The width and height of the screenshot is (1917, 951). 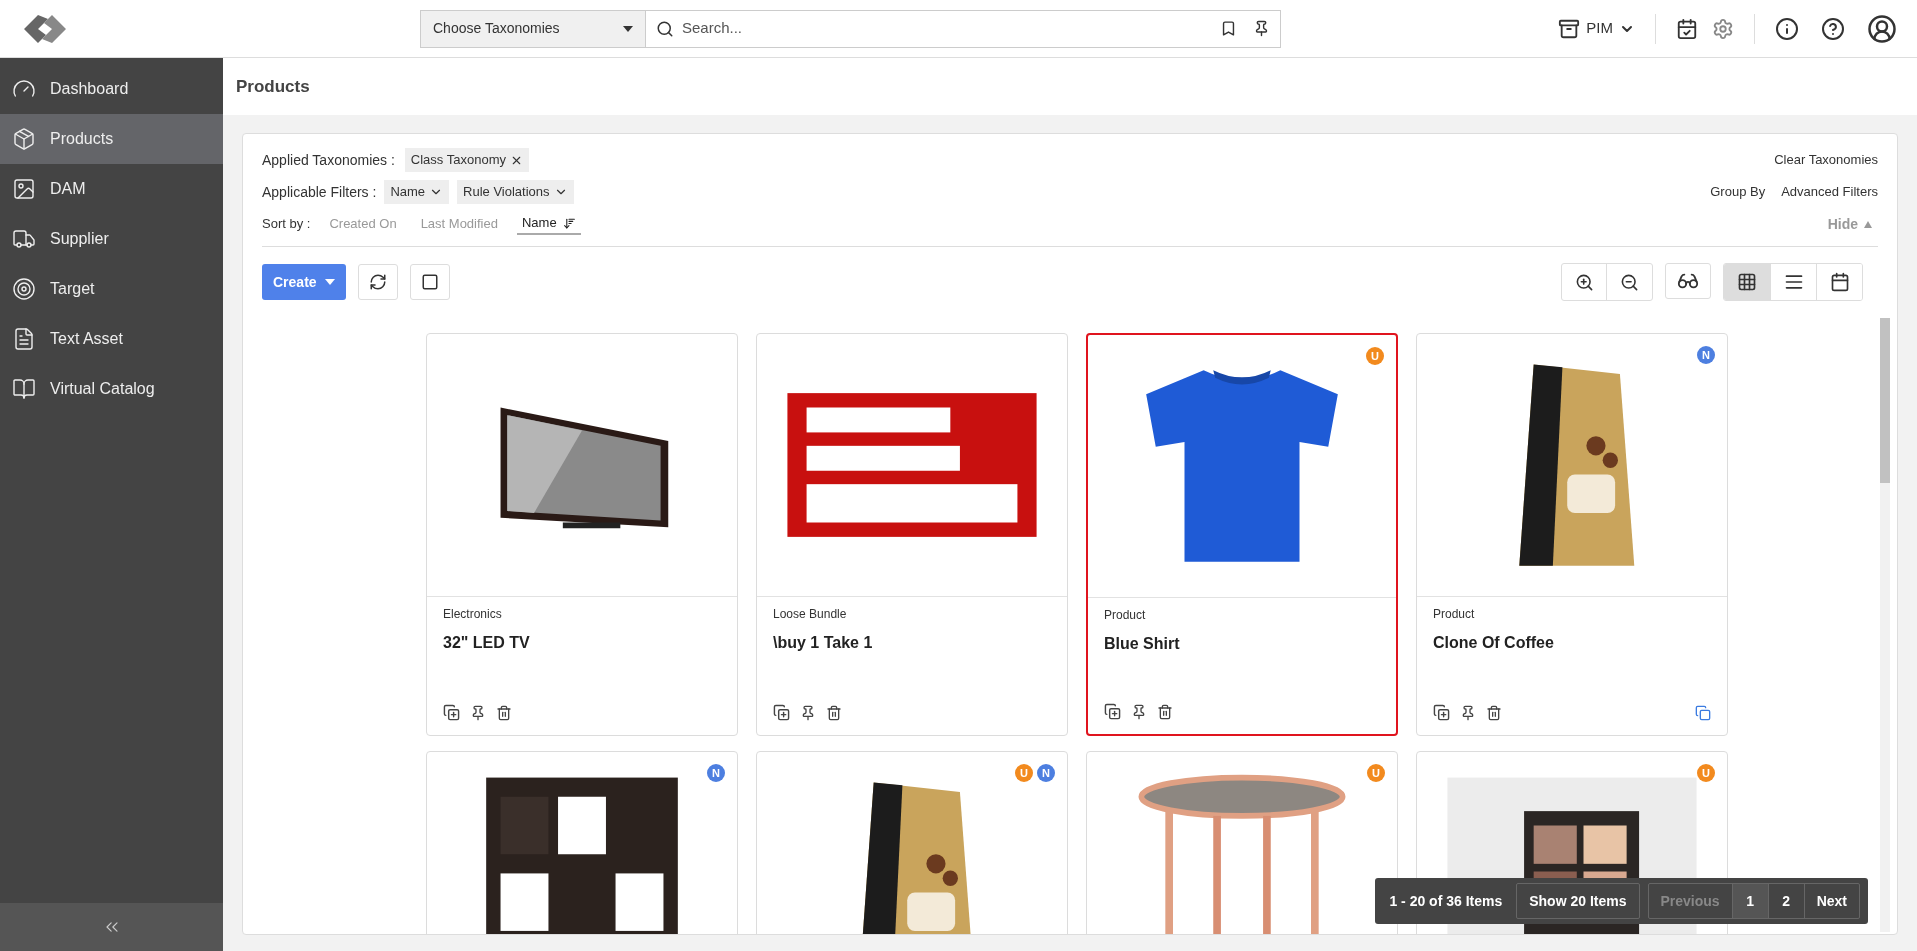 What do you see at coordinates (569, 223) in the screenshot?
I see `sort-icon` at bounding box center [569, 223].